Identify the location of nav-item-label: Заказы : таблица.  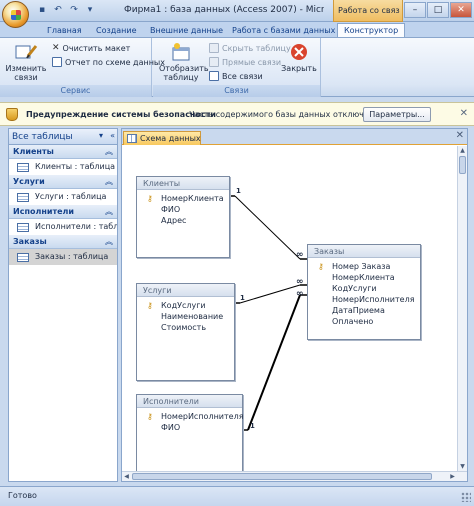
(72, 256).